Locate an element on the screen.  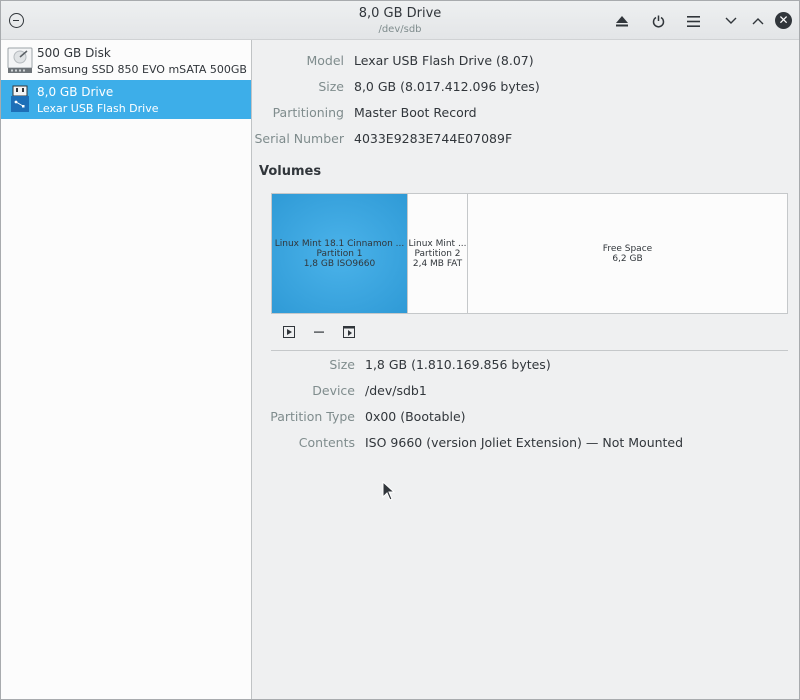
close-button: ✕ is located at coordinates (783, 20).